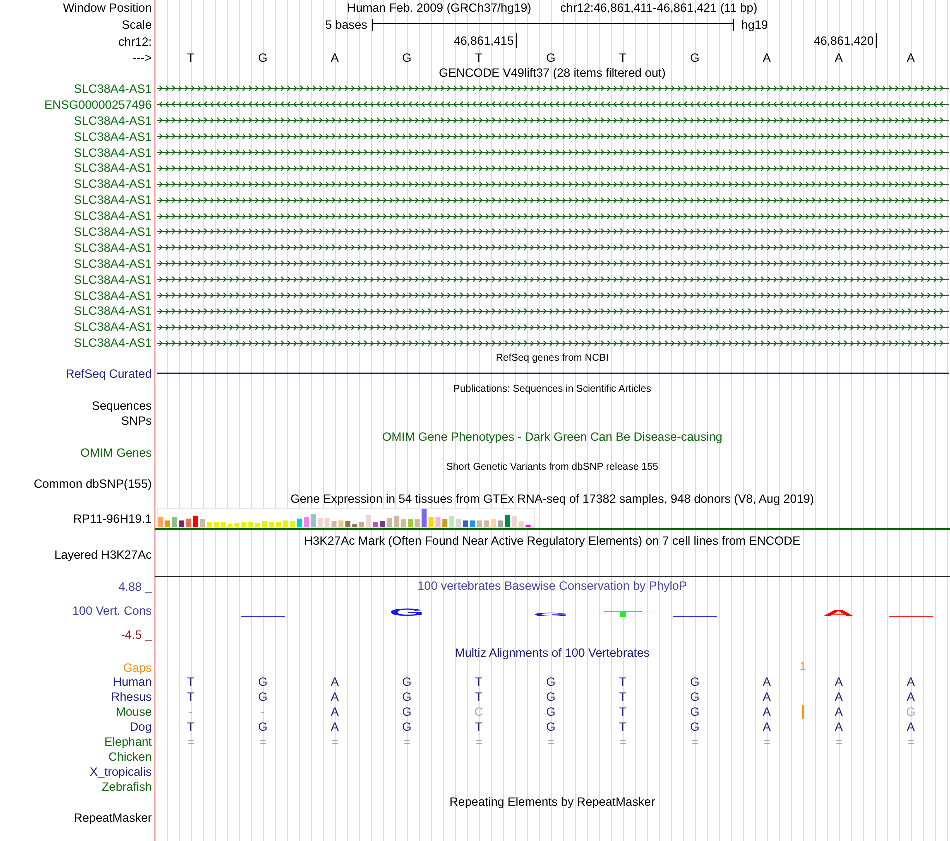 The height and width of the screenshot is (841, 950). Describe the element at coordinates (407, 613) in the screenshot. I see `conservation-letter: G` at that location.